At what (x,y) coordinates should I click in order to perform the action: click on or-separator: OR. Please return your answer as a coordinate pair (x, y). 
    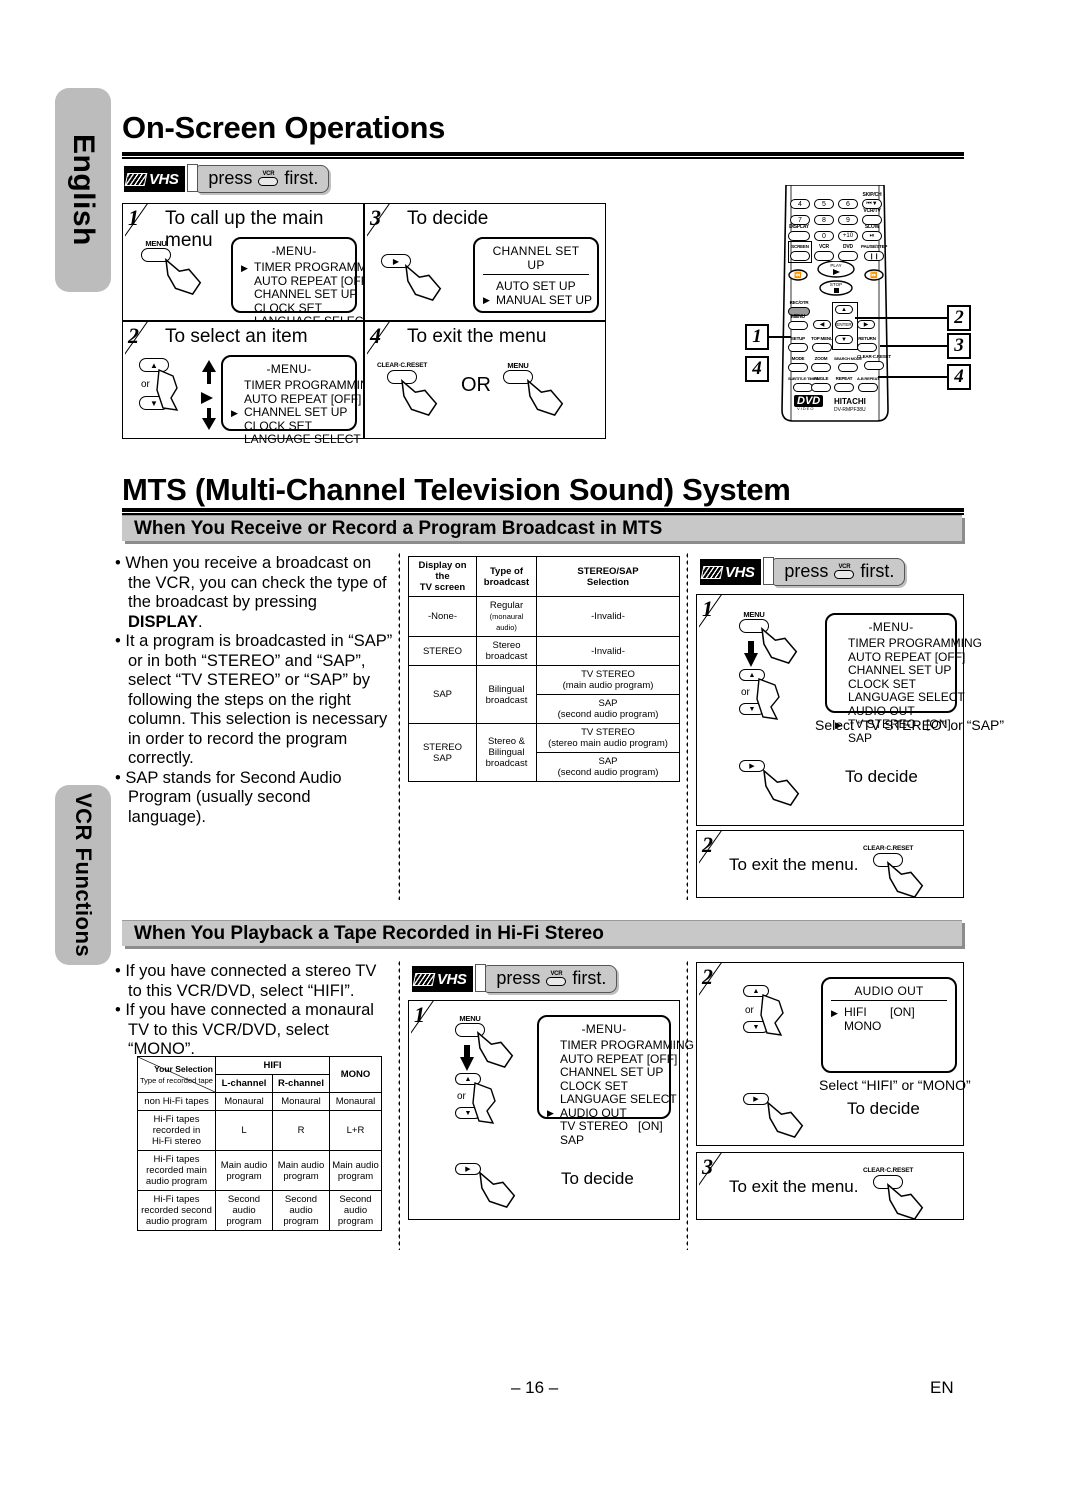
    Looking at the image, I should click on (476, 385).